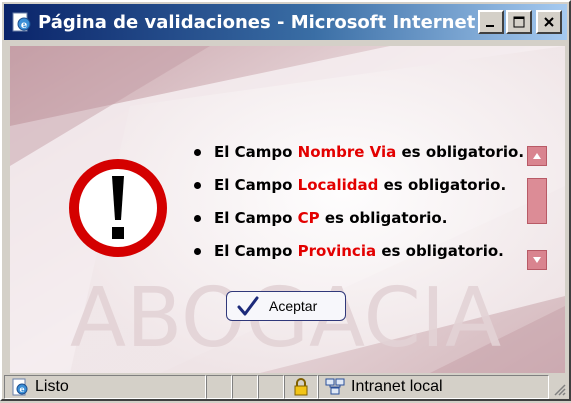 The width and height of the screenshot is (571, 403). I want to click on lock-icon, so click(301, 387).